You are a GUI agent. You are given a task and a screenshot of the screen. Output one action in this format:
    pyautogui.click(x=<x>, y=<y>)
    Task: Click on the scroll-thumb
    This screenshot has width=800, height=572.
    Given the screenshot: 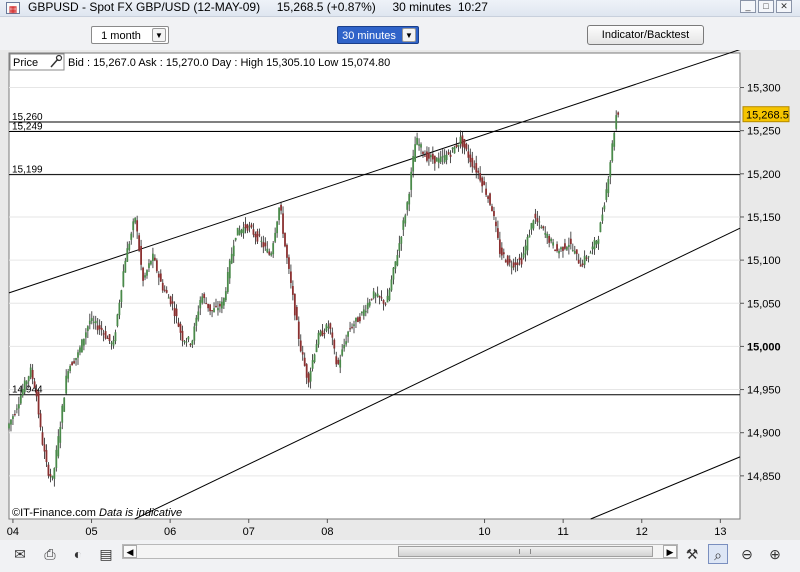 What is the action you would take?
    pyautogui.click(x=525, y=551)
    